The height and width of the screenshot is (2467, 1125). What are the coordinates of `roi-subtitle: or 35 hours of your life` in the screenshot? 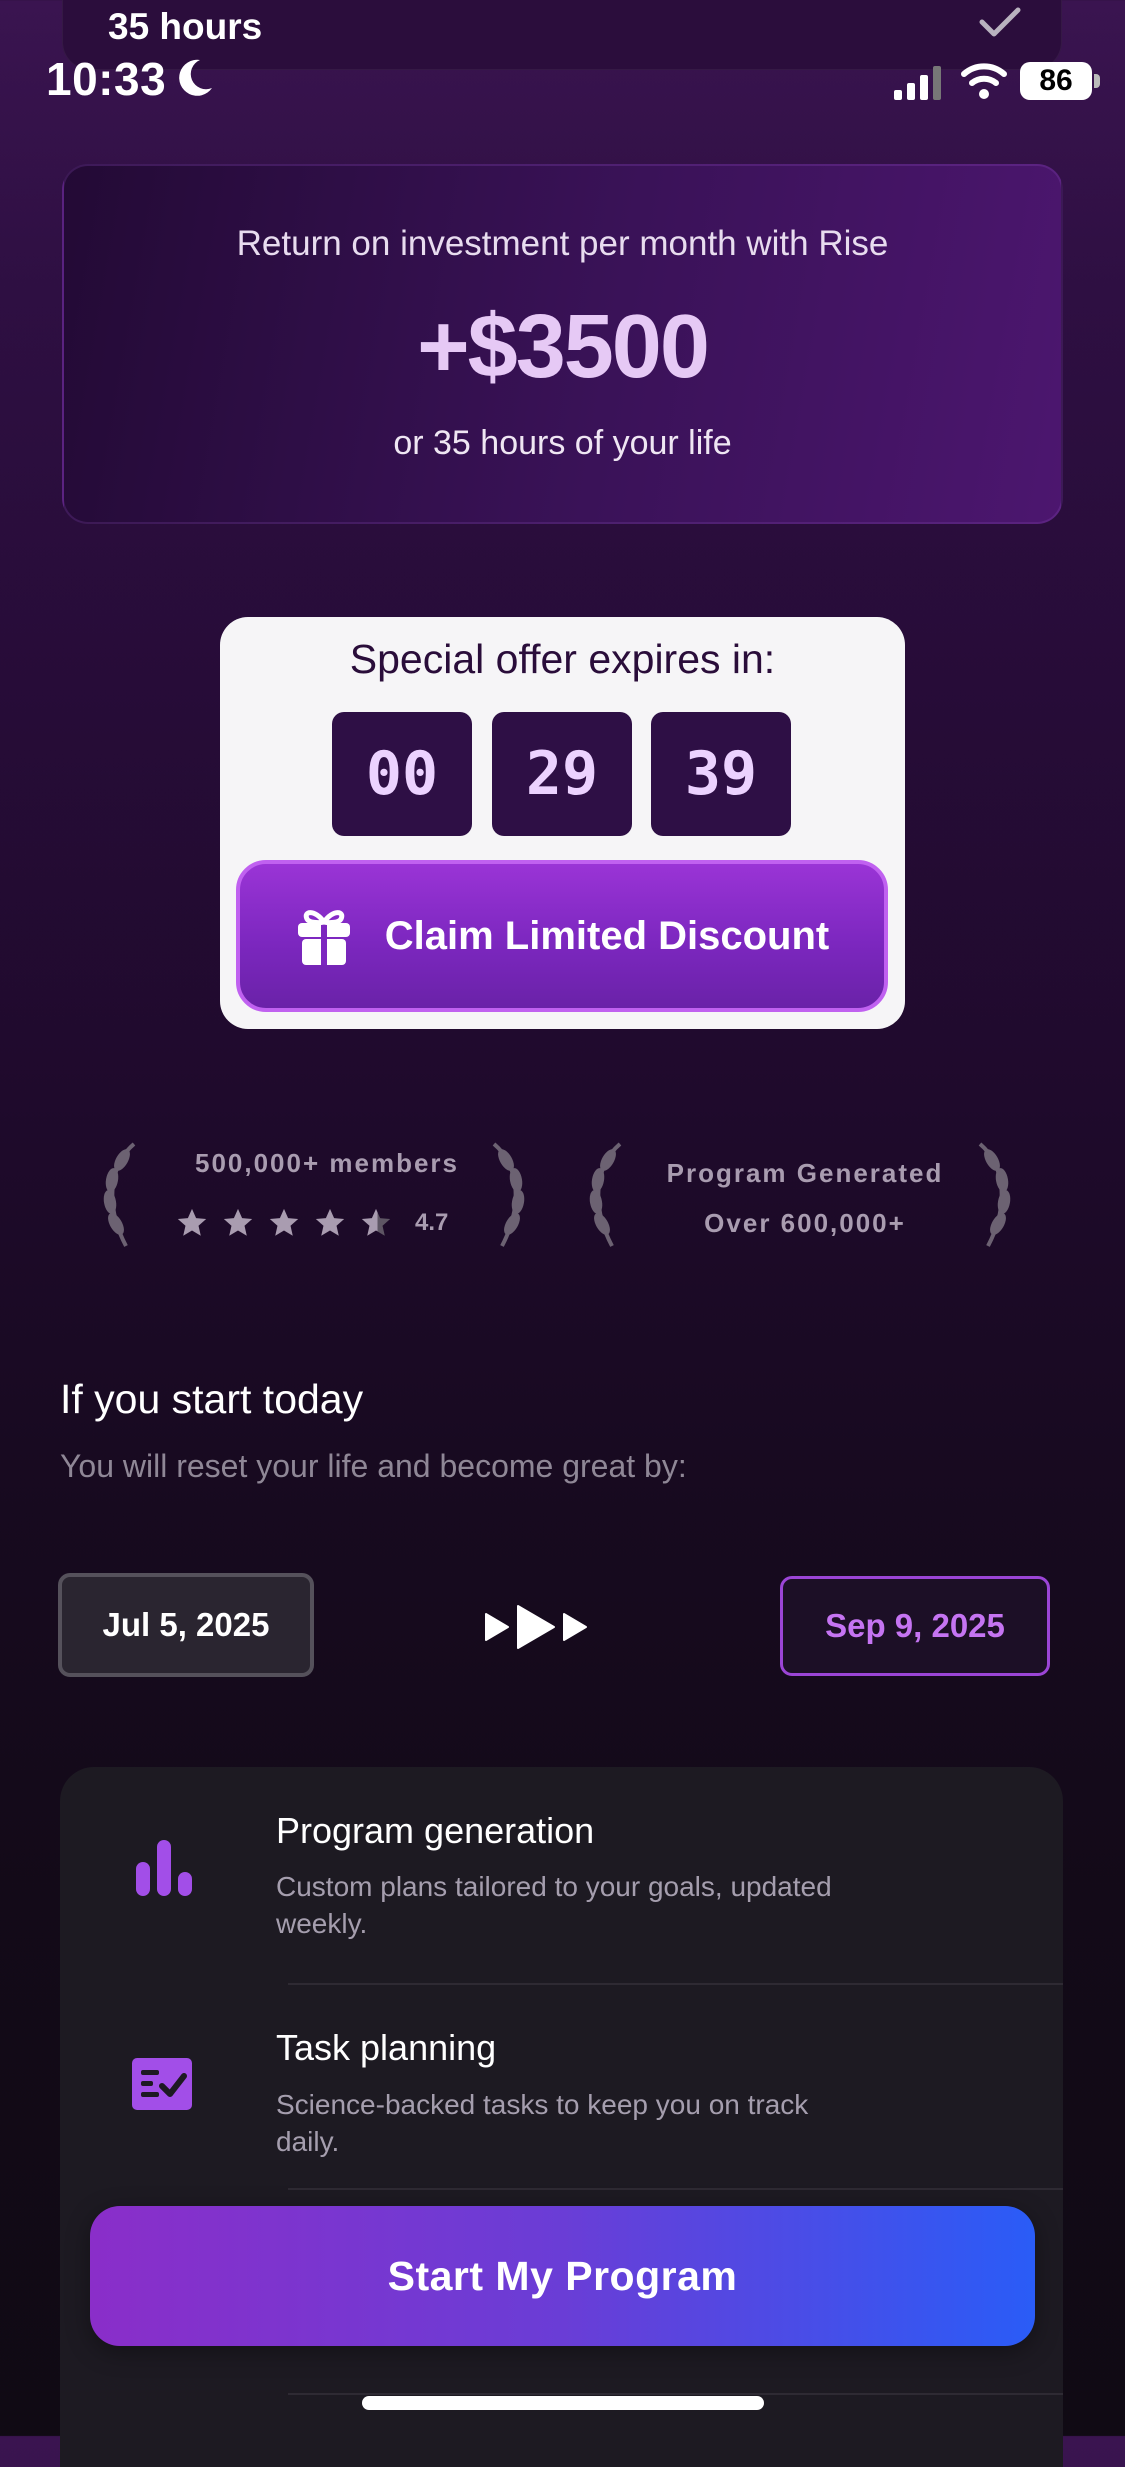 It's located at (562, 443).